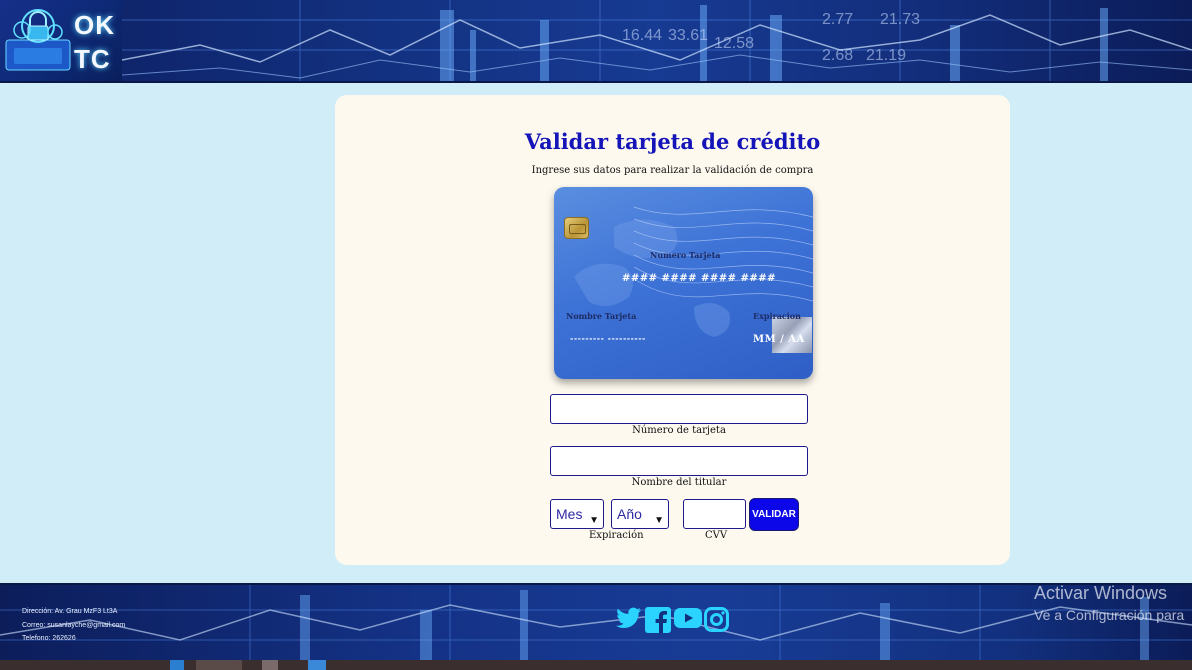 Image resolution: width=1192 pixels, height=670 pixels. Describe the element at coordinates (61, 40) in the screenshot. I see `site-logo: OK TC` at that location.